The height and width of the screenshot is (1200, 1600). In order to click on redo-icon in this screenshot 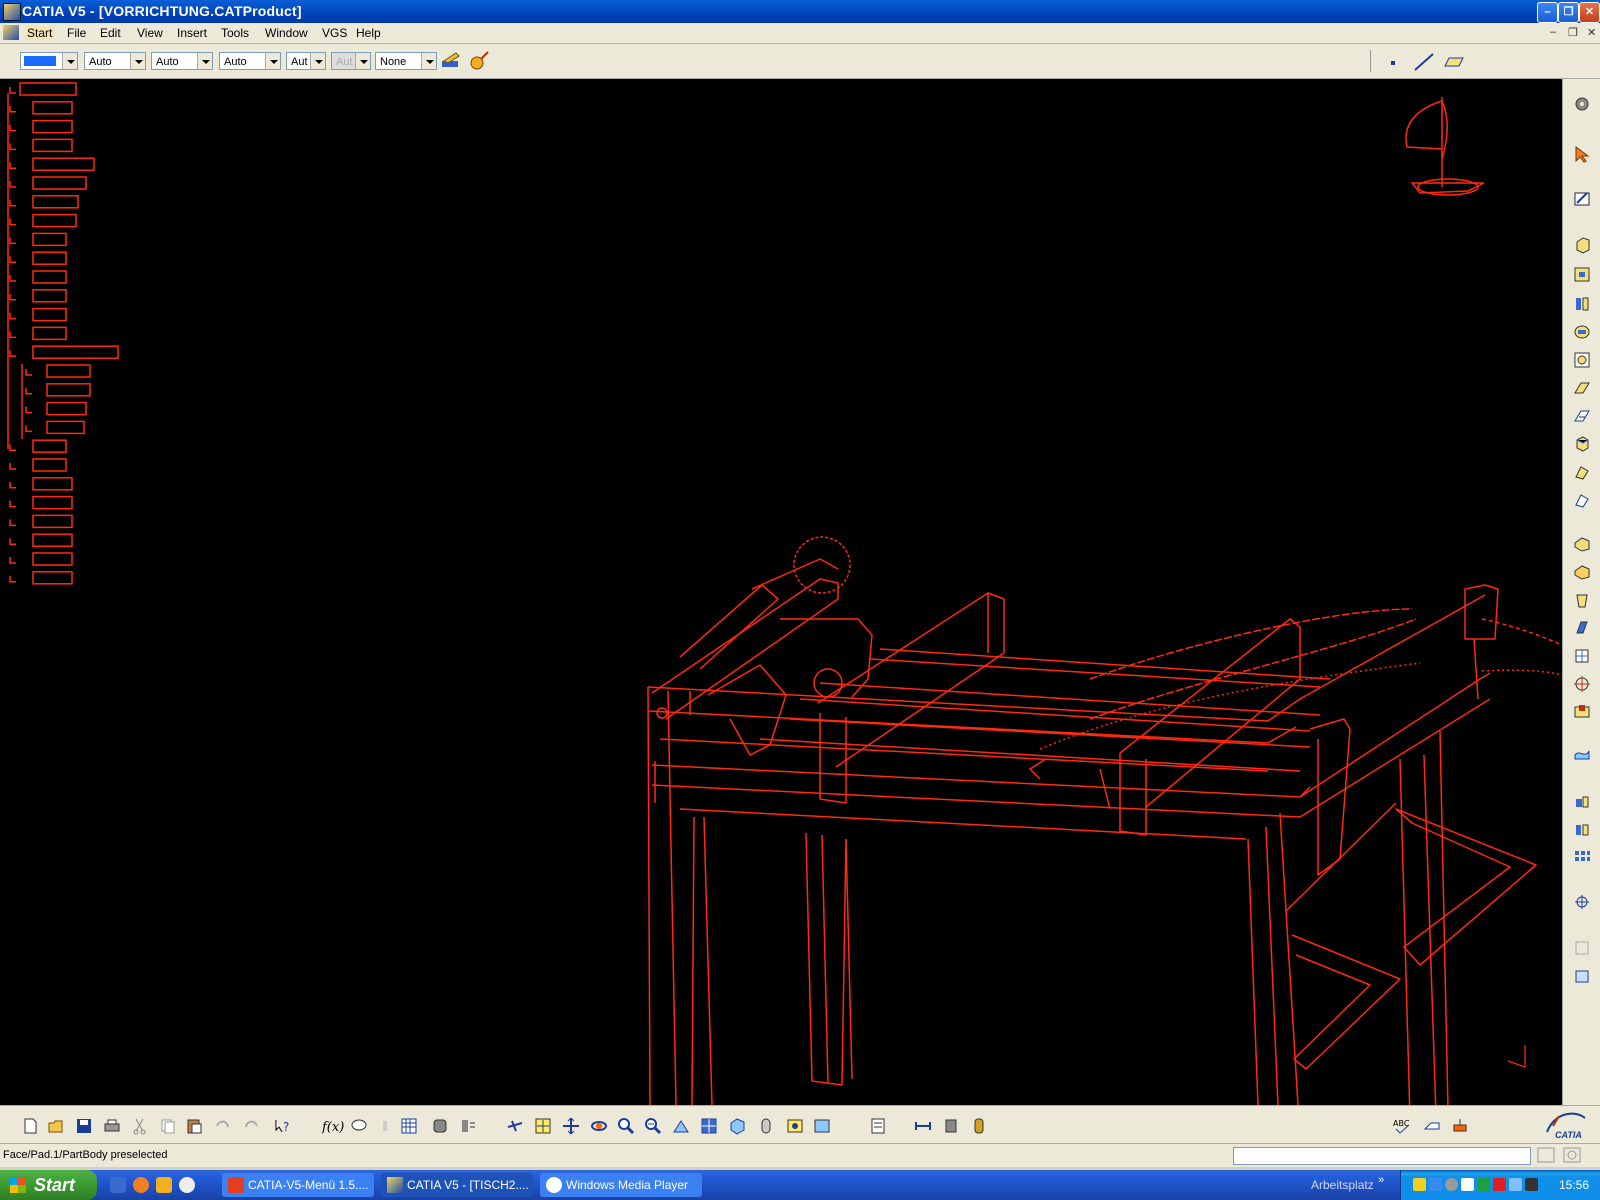, I will do `click(252, 1126)`.